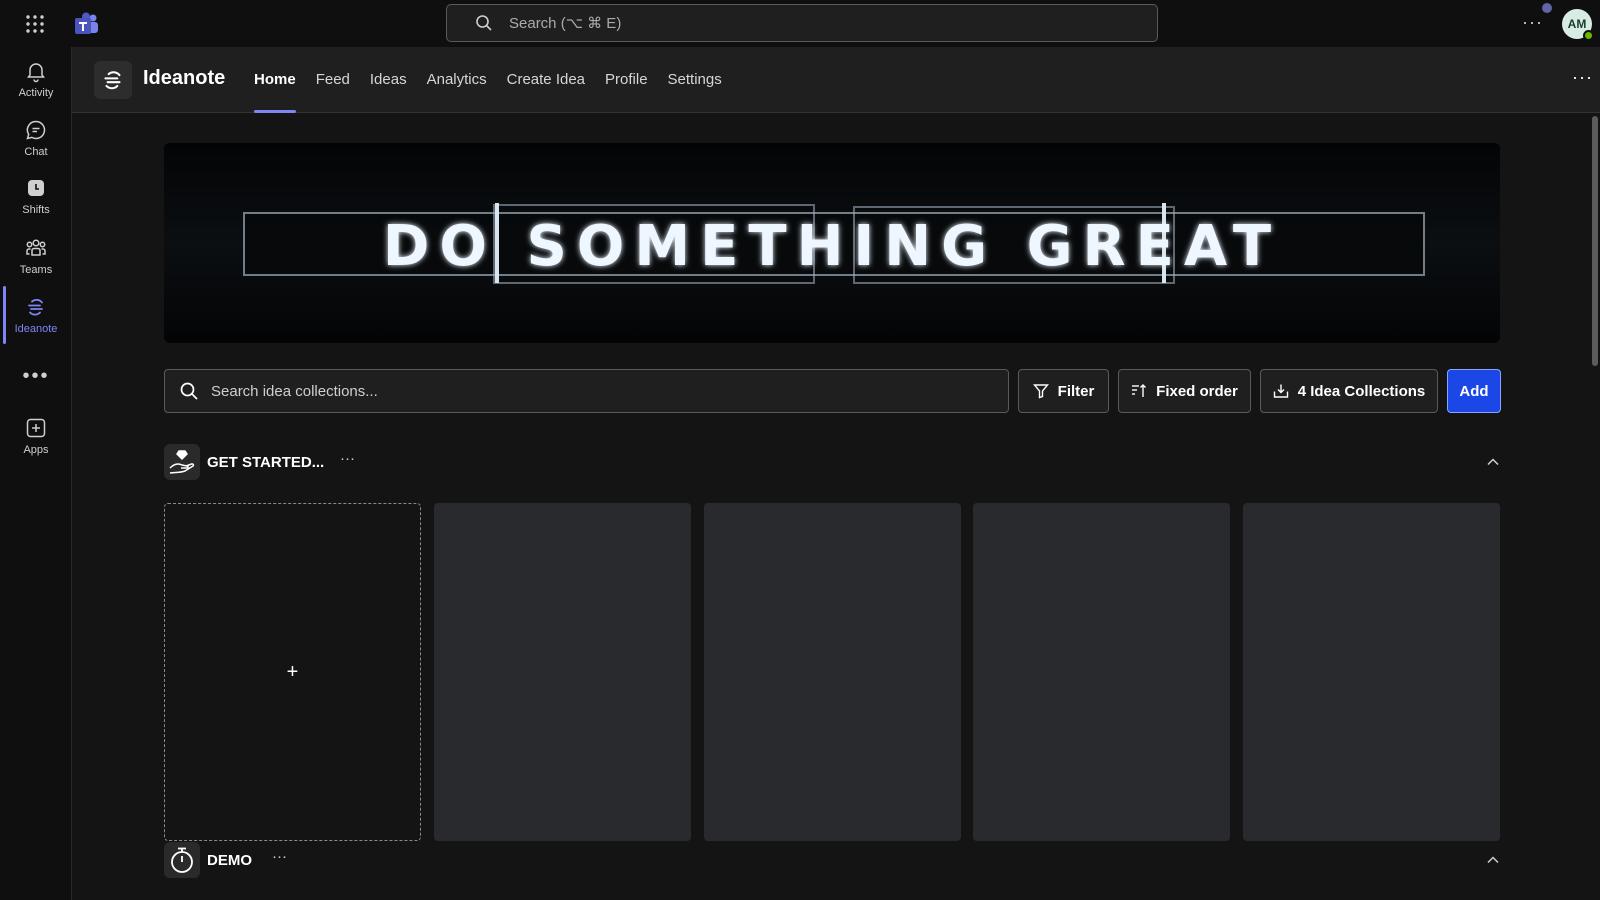  Describe the element at coordinates (832, 246) in the screenshot. I see `banner-neon-text: DO SOMETHING GREAT` at that location.